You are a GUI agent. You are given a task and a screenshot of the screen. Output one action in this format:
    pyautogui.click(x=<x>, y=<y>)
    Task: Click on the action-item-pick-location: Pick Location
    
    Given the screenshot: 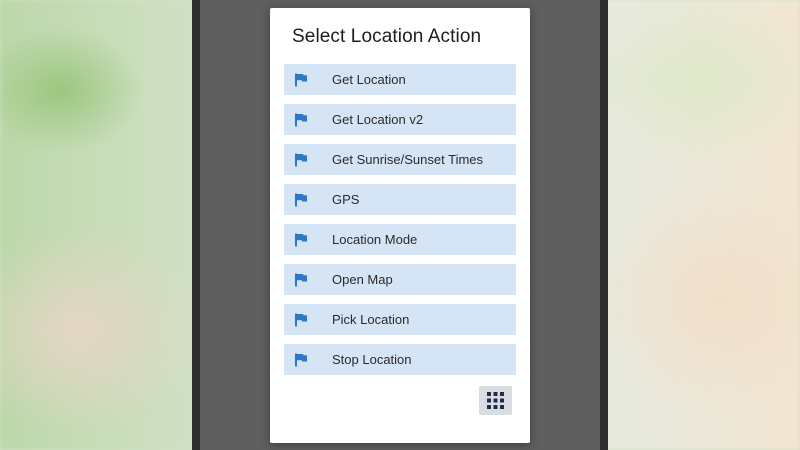 What is the action you would take?
    pyautogui.click(x=400, y=319)
    